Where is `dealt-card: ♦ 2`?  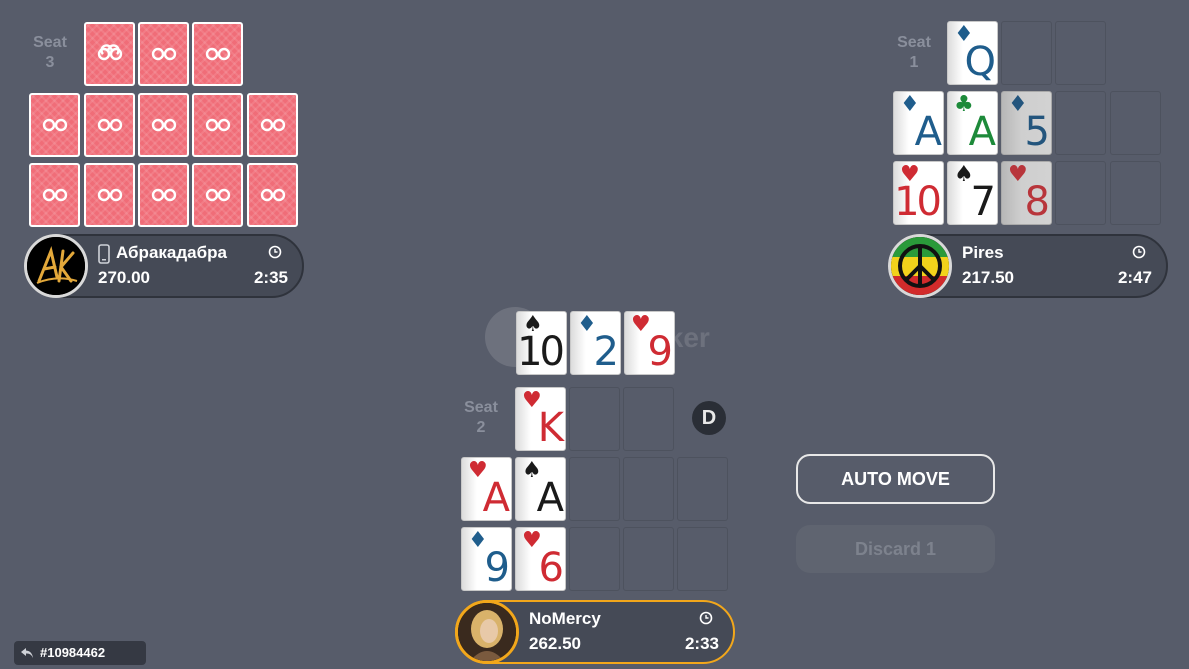
dealt-card: ♦ 2 is located at coordinates (595, 343).